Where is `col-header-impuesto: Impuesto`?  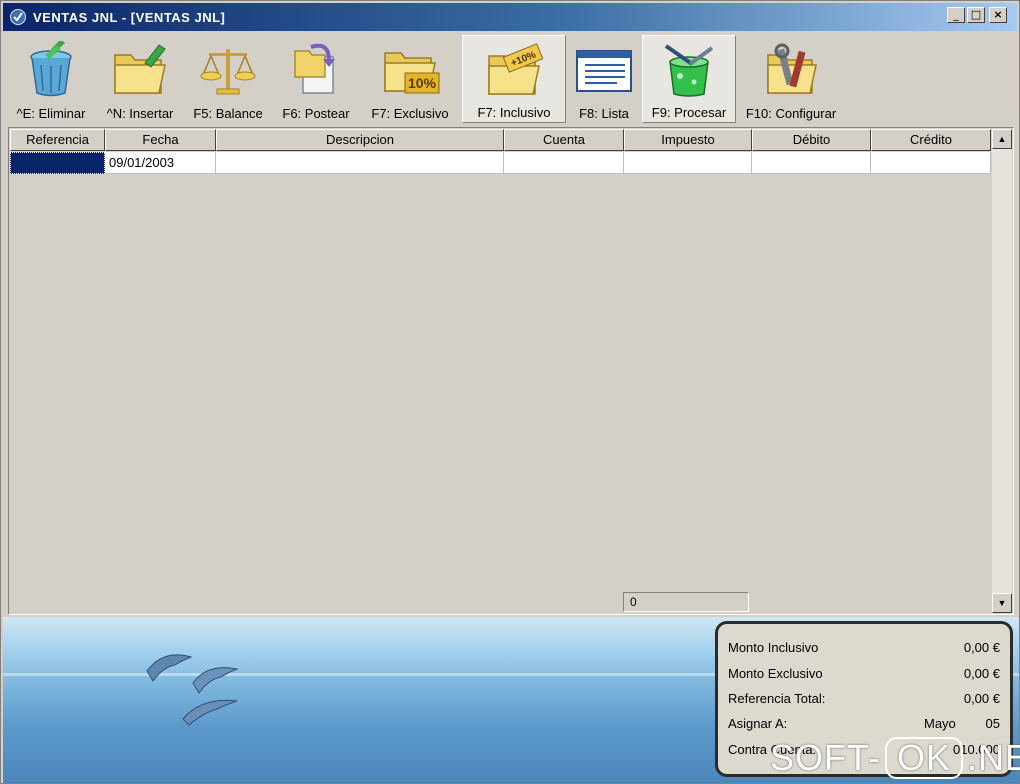
col-header-impuesto: Impuesto is located at coordinates (688, 140).